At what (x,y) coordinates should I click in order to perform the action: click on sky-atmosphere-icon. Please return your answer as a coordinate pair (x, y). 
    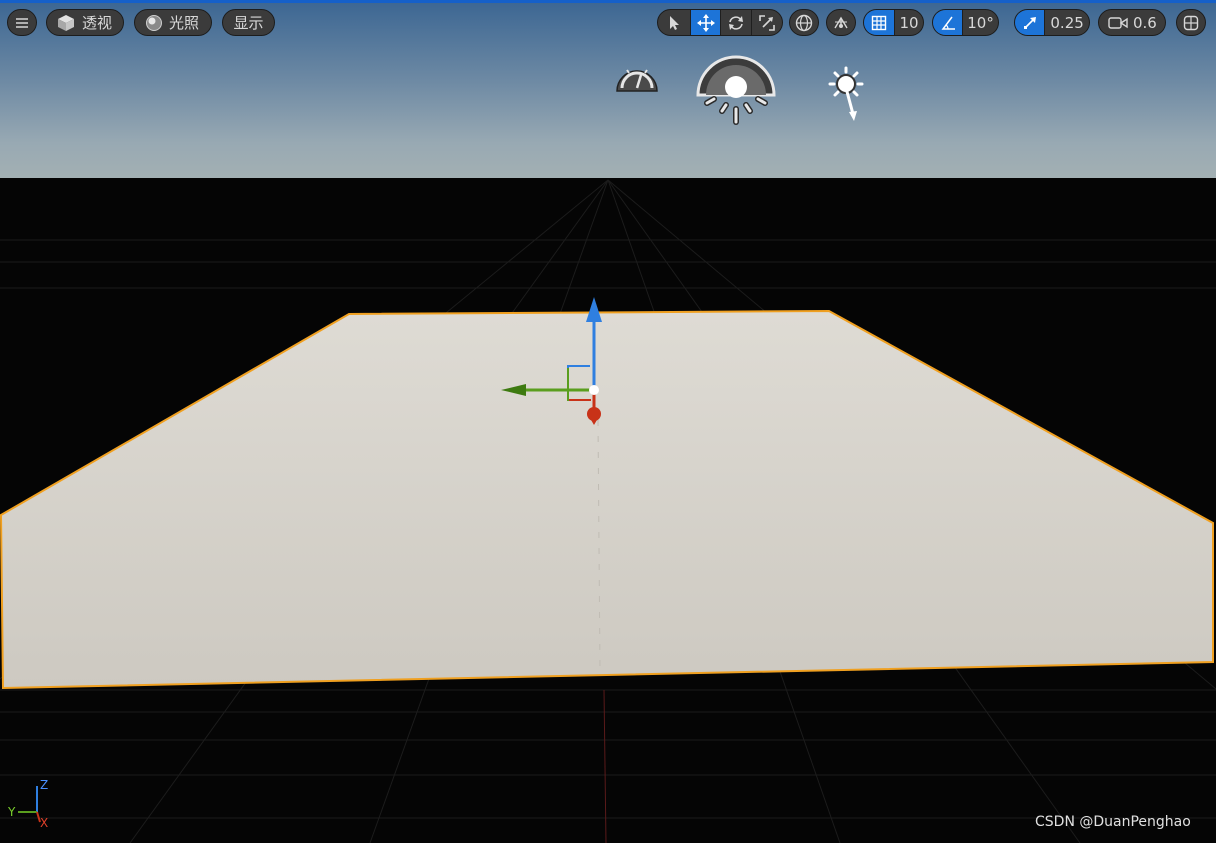
    Looking at the image, I should click on (637, 80).